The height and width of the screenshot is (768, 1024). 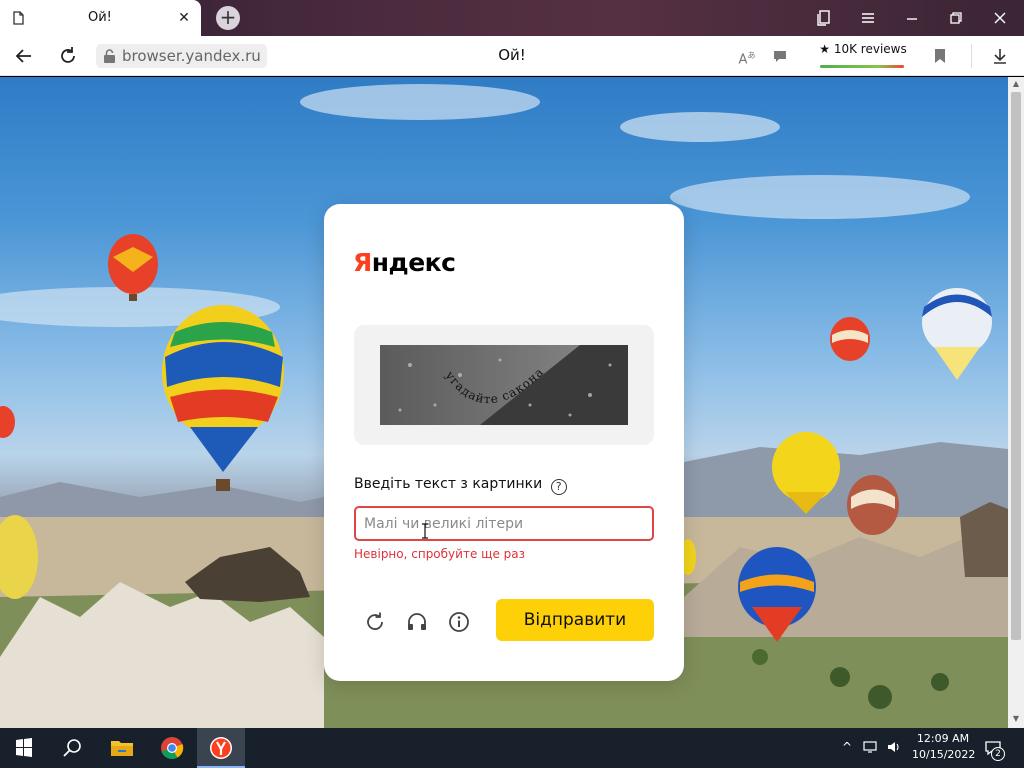 I want to click on menu-icon, so click(x=868, y=18).